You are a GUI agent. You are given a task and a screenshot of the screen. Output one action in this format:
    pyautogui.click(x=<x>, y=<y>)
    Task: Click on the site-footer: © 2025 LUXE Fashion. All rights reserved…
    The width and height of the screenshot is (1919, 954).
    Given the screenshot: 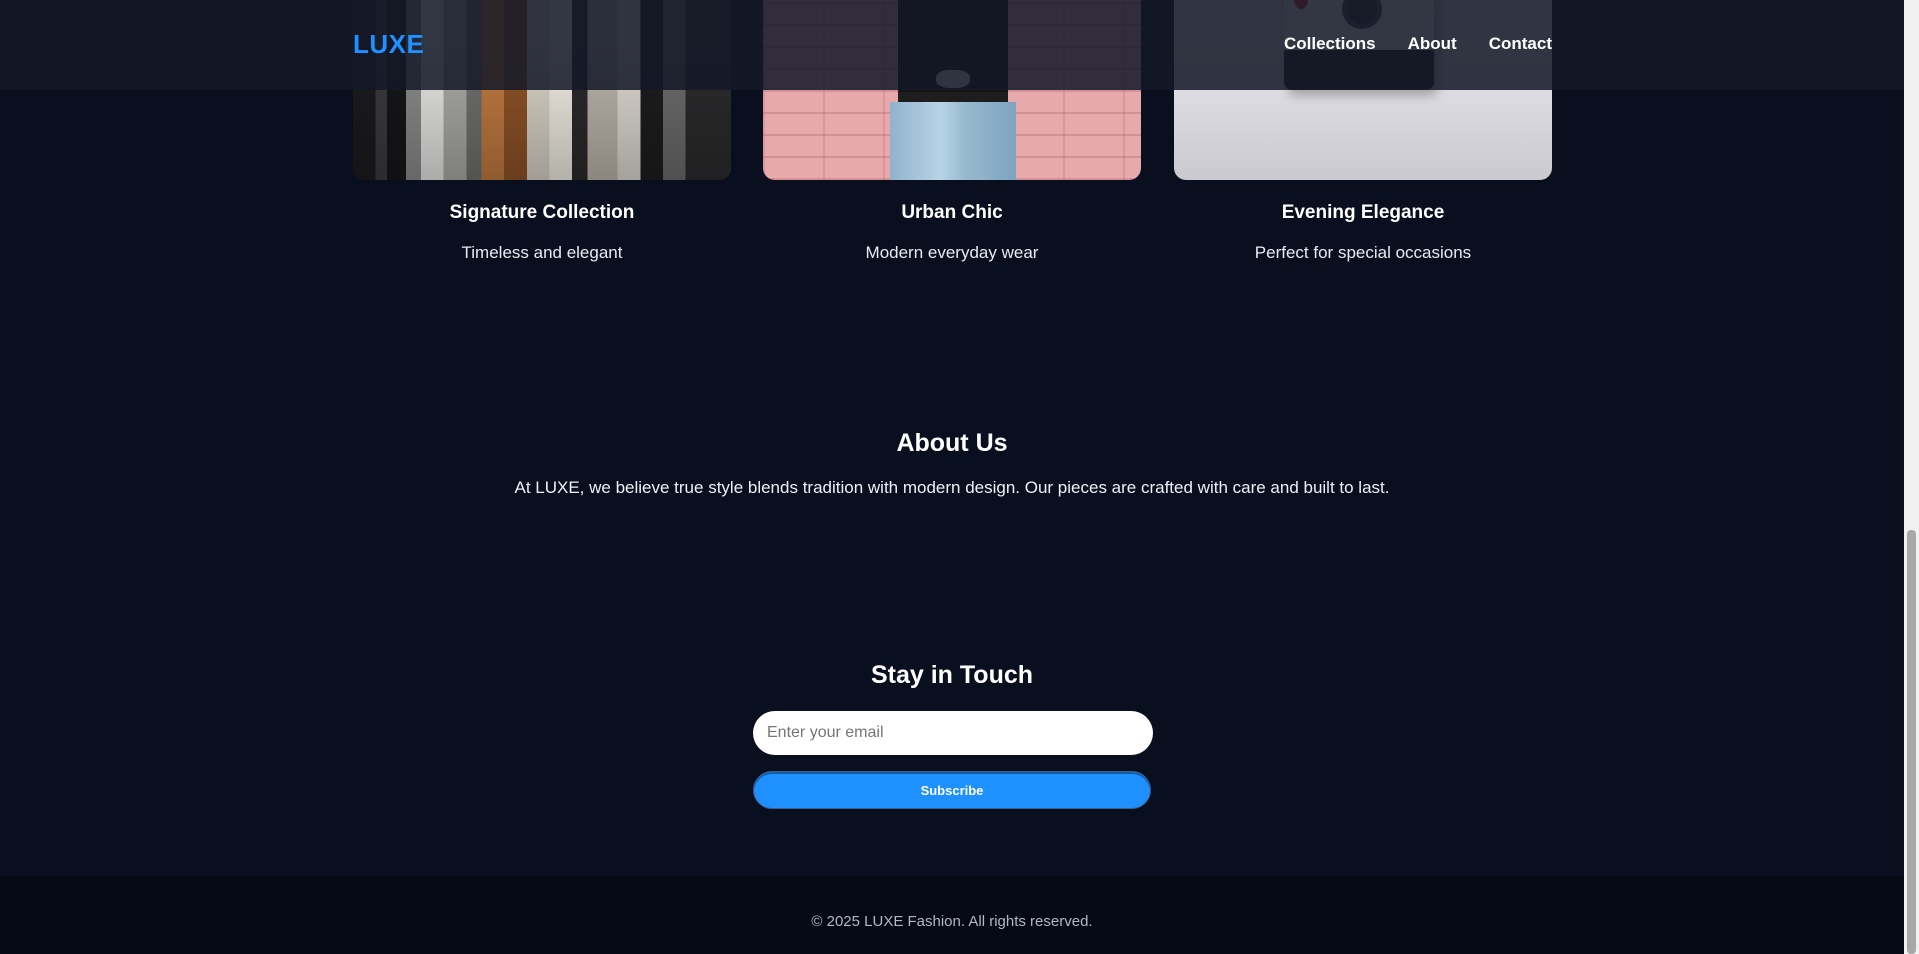 What is the action you would take?
    pyautogui.click(x=952, y=915)
    